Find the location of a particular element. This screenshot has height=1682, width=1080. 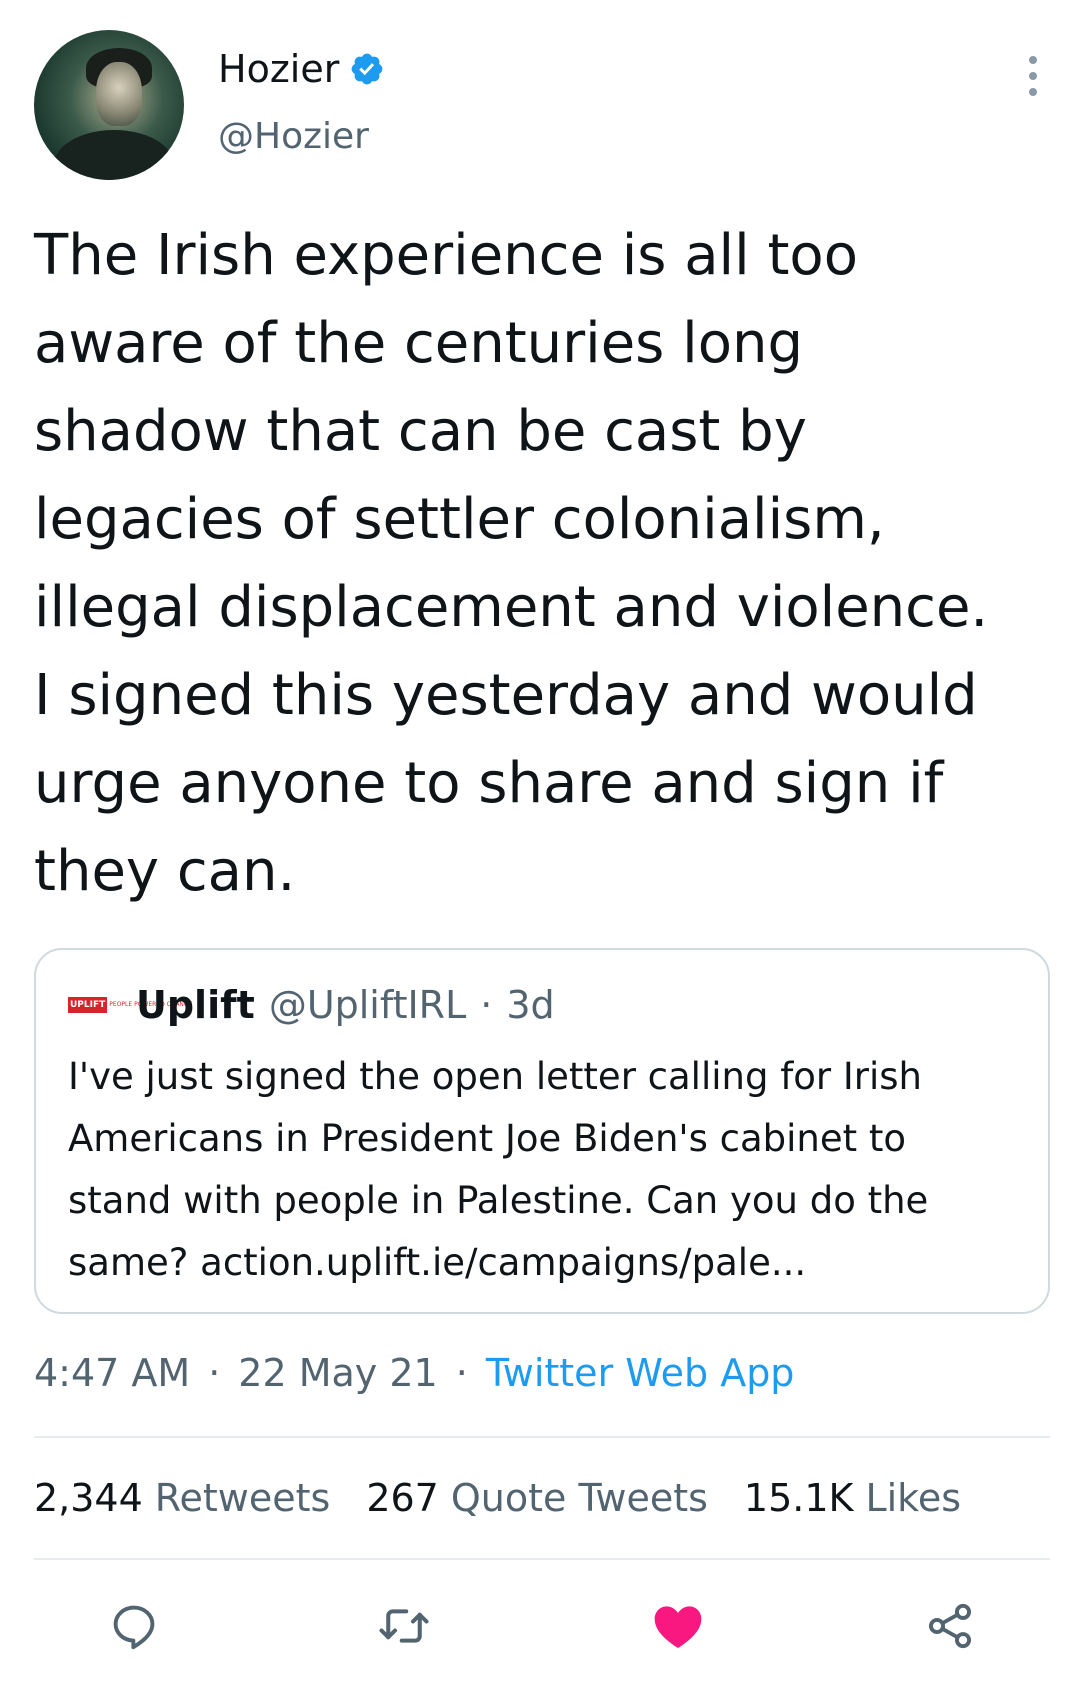

author-handle: @Hozier is located at coordinates (293, 136).